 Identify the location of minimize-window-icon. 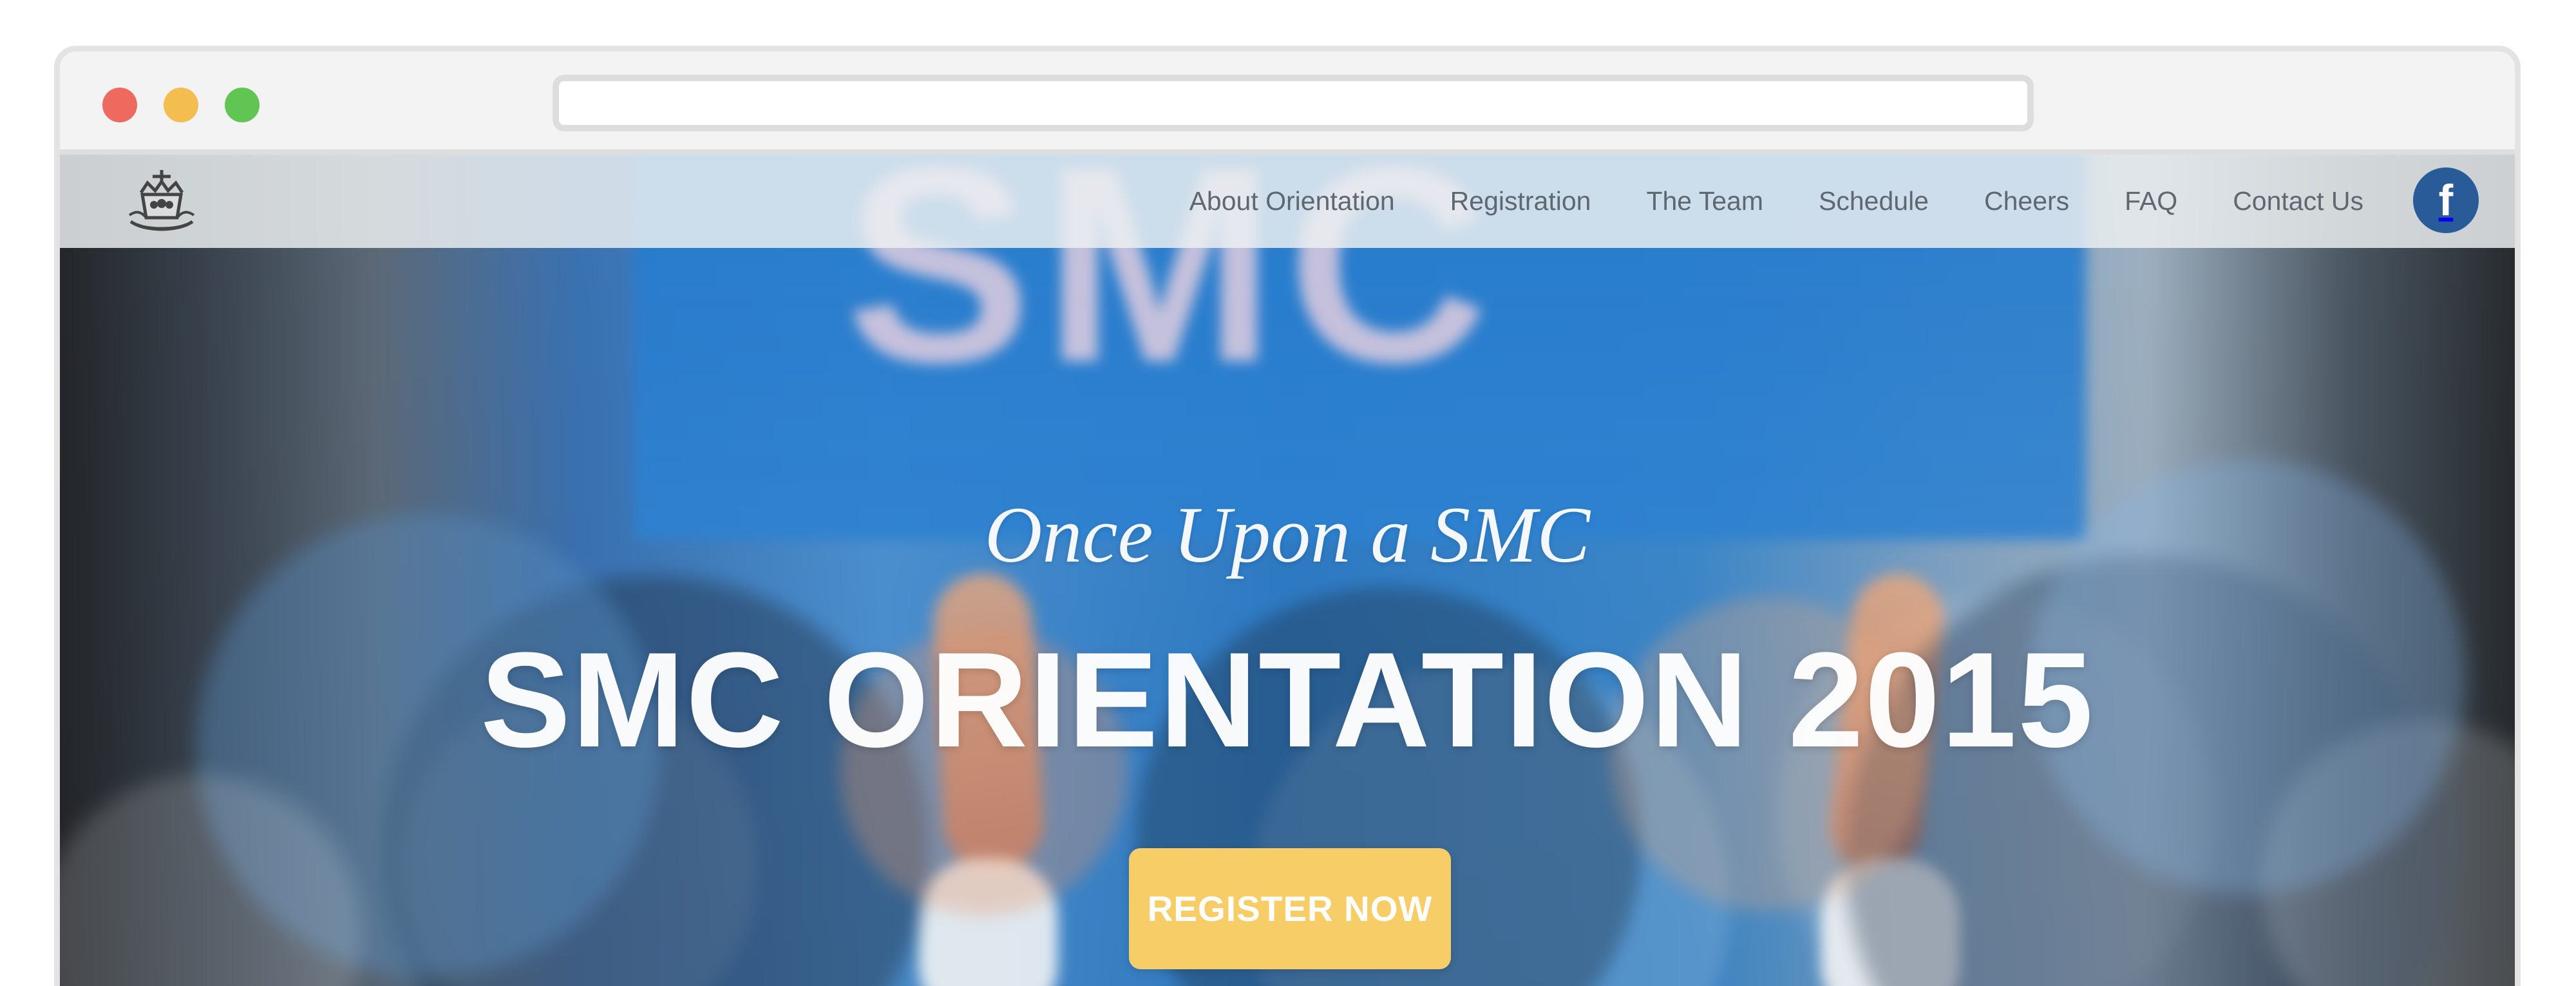
(181, 105).